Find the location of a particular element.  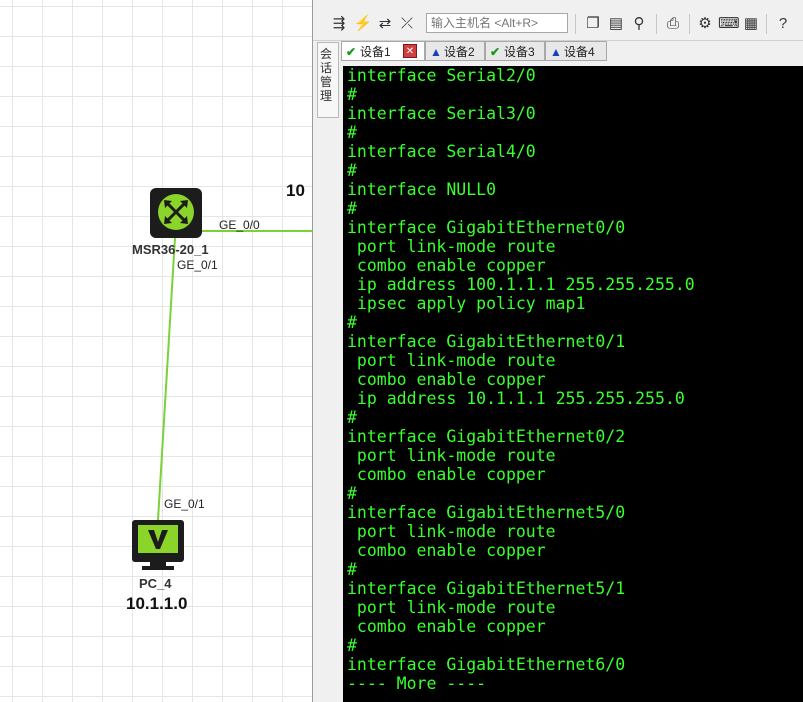

terminal-line: interface Serial4/0 is located at coordinates (441, 151).